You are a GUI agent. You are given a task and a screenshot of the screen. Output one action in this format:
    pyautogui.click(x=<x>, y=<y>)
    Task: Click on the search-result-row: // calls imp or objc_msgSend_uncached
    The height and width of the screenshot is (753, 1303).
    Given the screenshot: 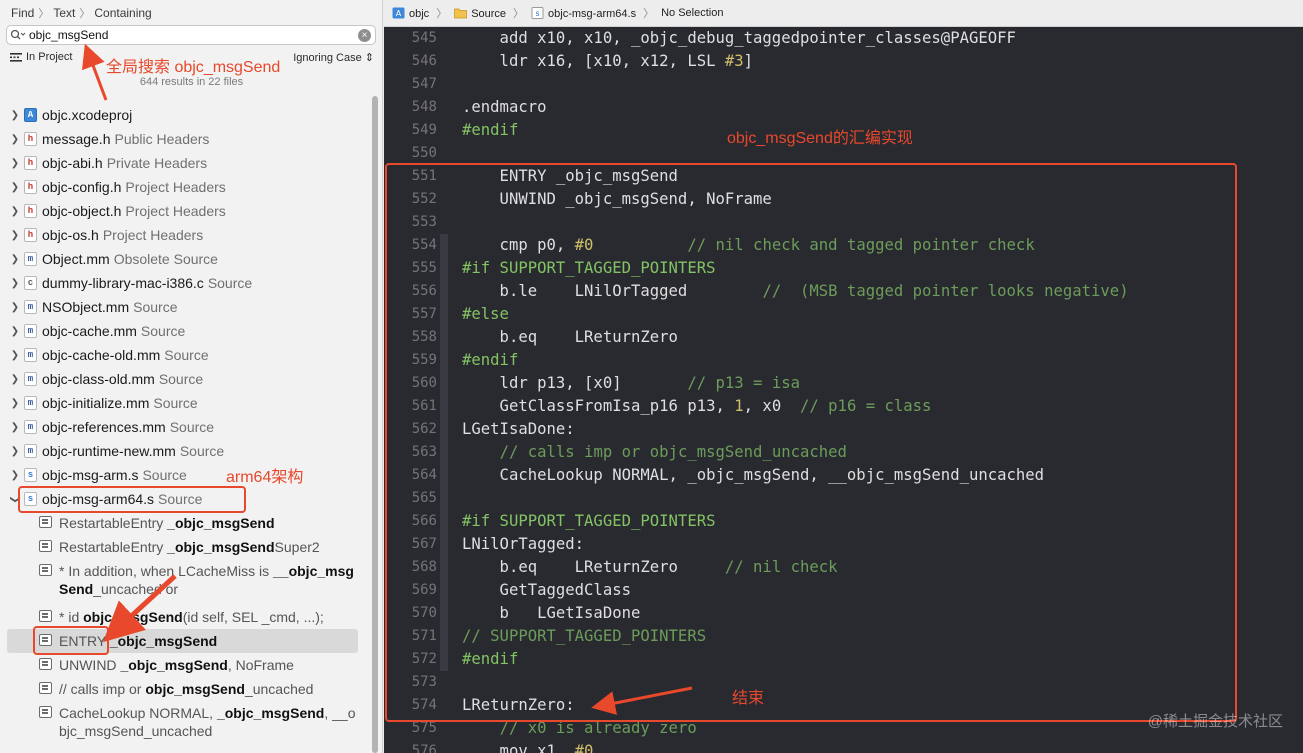 What is the action you would take?
    pyautogui.click(x=186, y=689)
    